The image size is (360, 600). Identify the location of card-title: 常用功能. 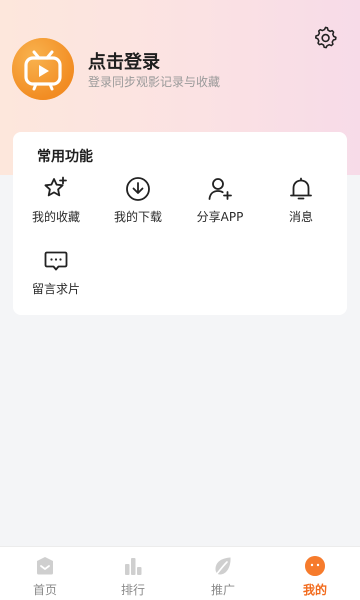
(65, 157).